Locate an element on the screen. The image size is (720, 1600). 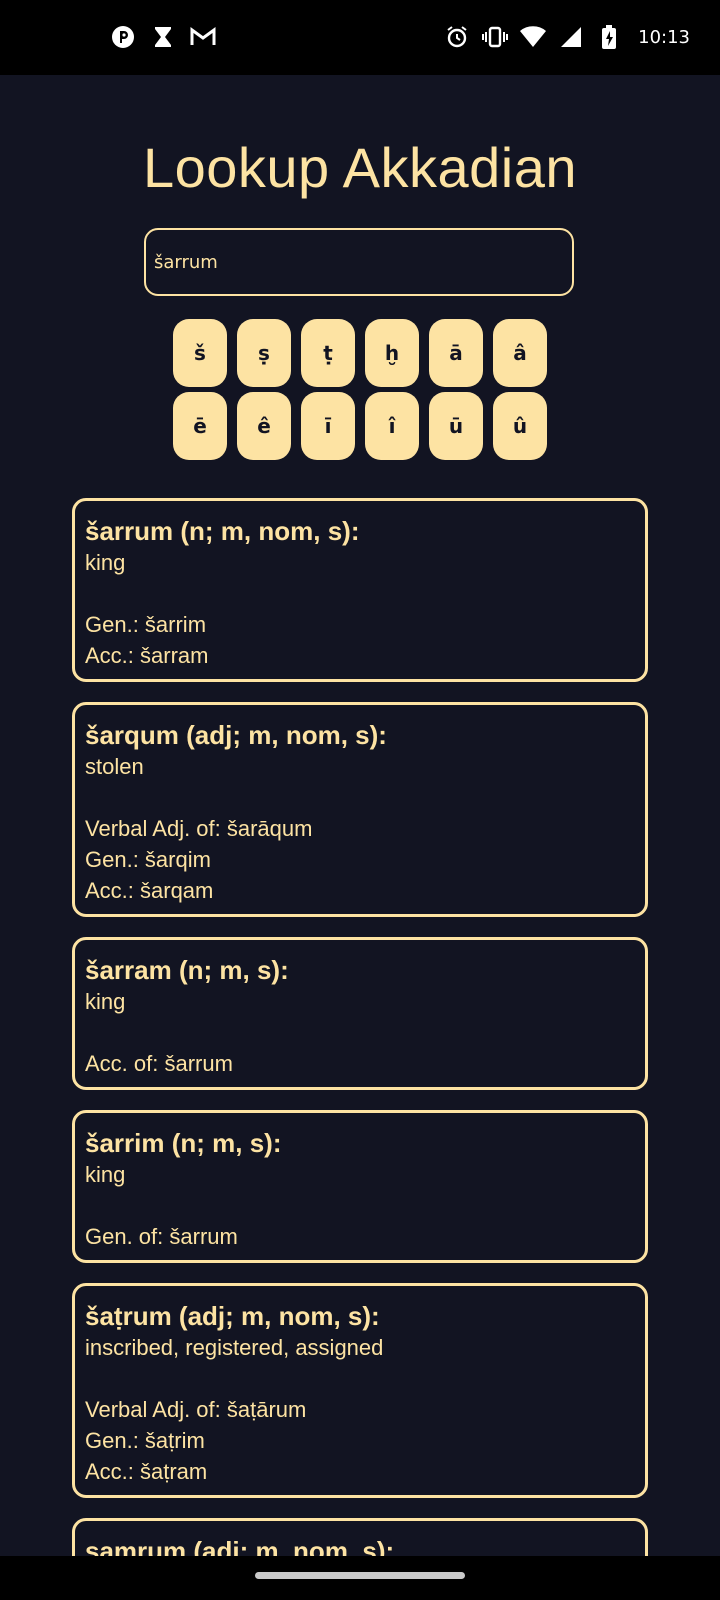
result-detail: Gen.: šarqim is located at coordinates (148, 859).